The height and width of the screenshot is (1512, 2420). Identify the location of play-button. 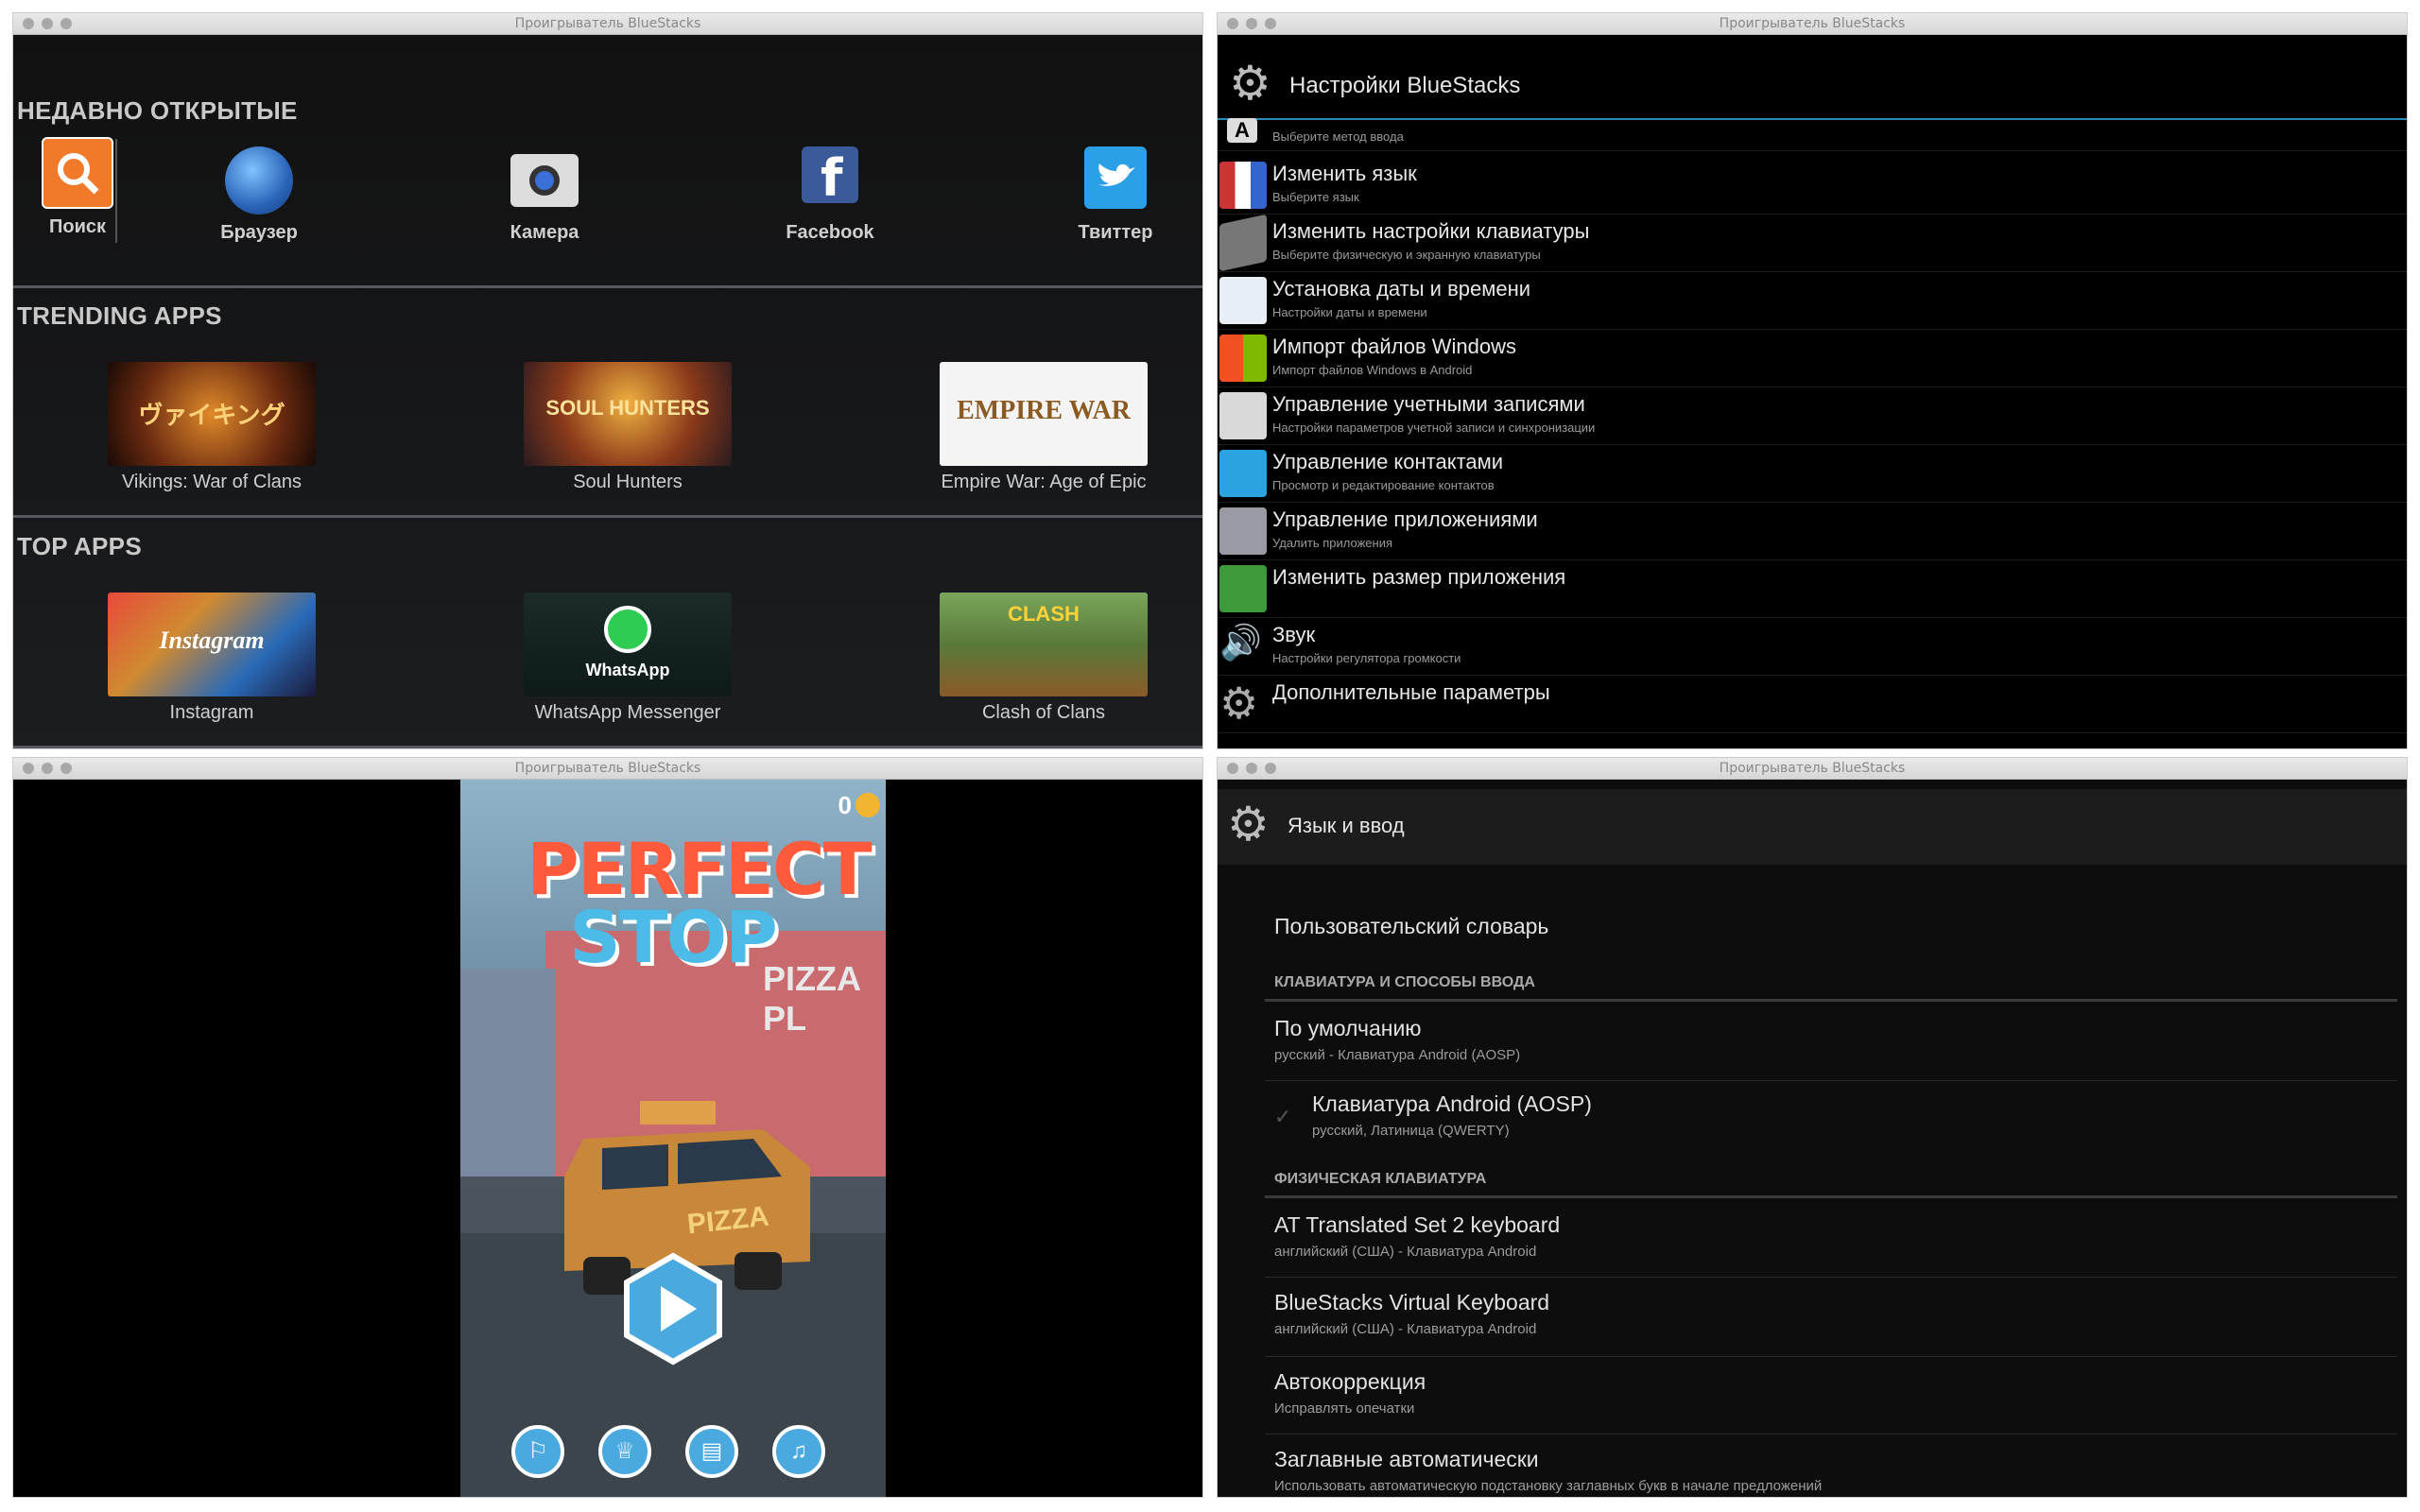
(673, 1309).